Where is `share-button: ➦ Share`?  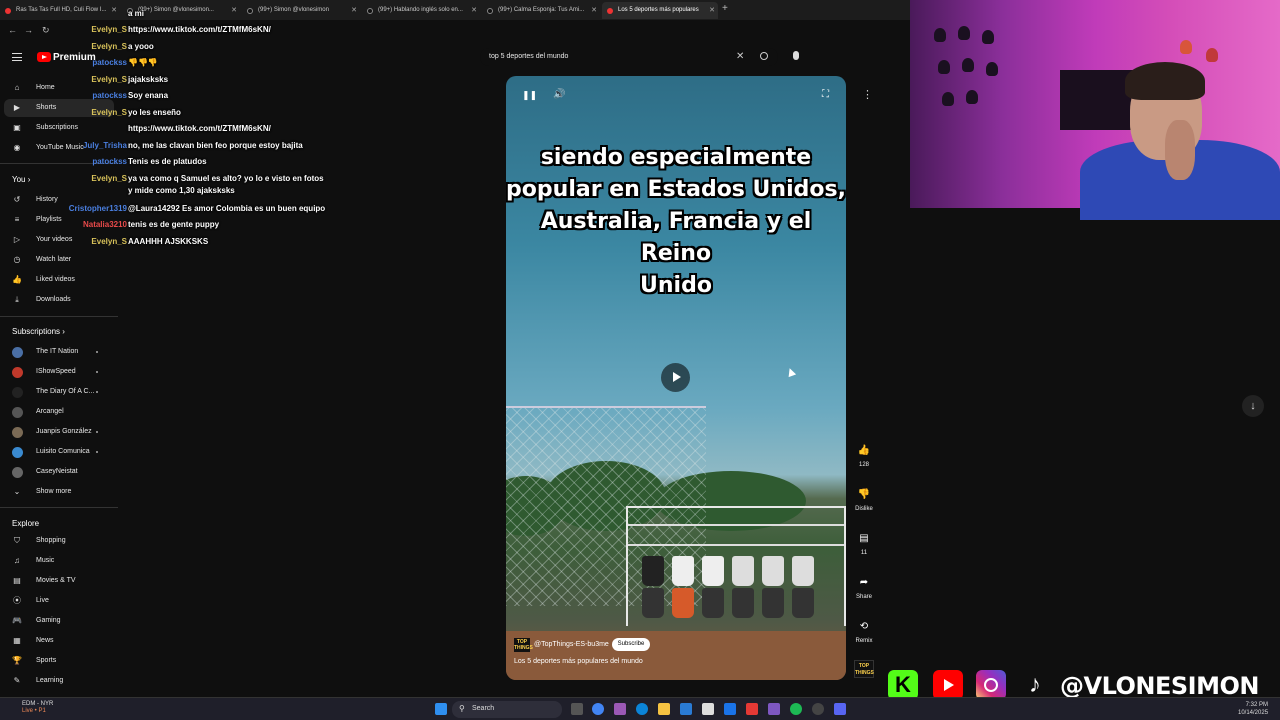 share-button: ➦ Share is located at coordinates (864, 586).